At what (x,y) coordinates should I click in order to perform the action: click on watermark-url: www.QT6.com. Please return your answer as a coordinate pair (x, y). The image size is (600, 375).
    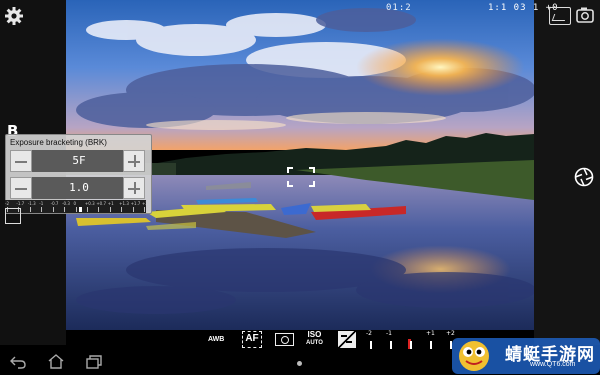
    Looking at the image, I should click on (553, 364).